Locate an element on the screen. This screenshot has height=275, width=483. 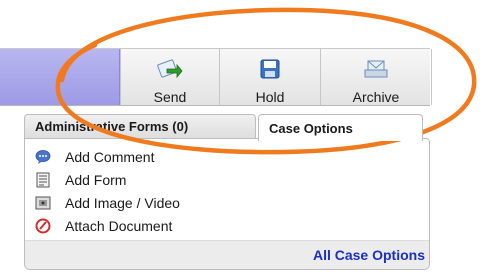
all-case-options-link: All Case Options is located at coordinates (369, 255).